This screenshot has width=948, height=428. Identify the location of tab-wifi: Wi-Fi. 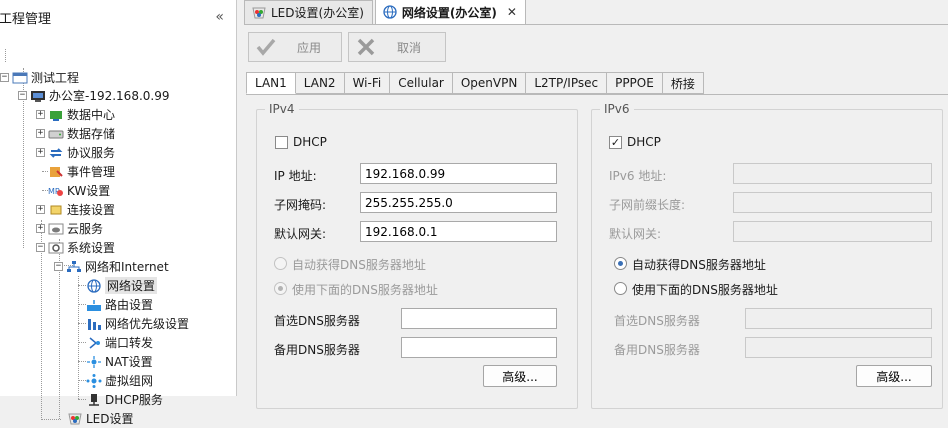
(367, 83).